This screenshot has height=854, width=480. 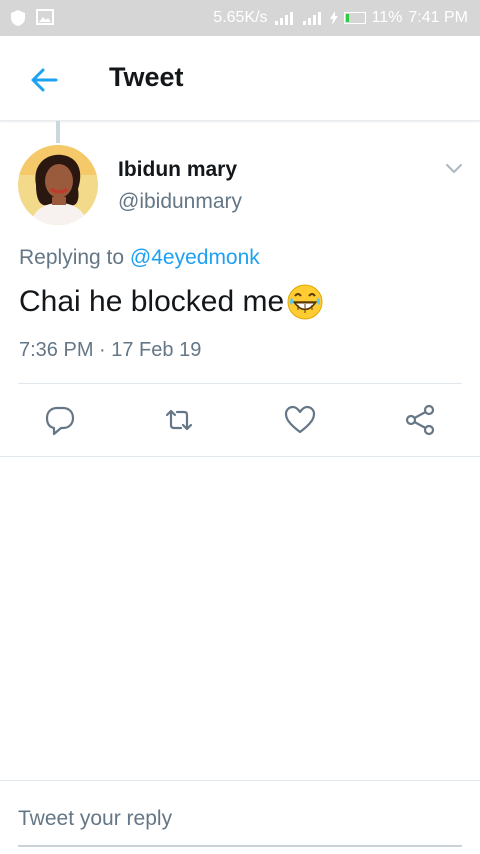 What do you see at coordinates (240, 420) in the screenshot?
I see `tweet-actions` at bounding box center [240, 420].